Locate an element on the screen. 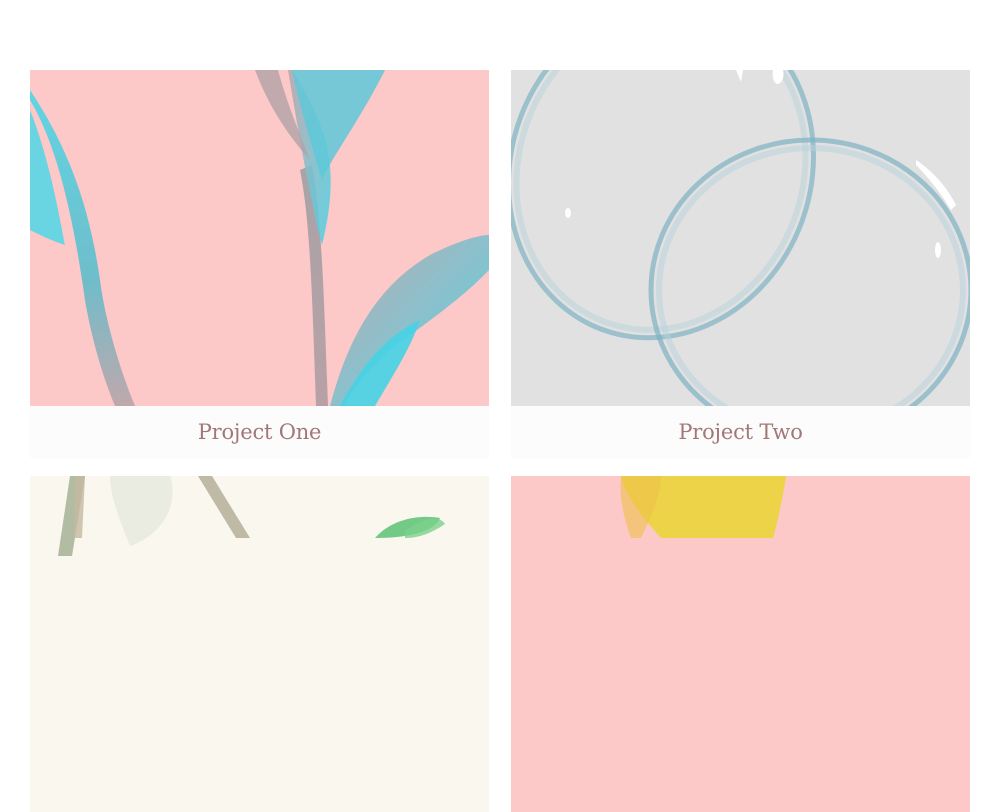 This screenshot has height=812, width=1000. project-one-title: Project One is located at coordinates (260, 432).